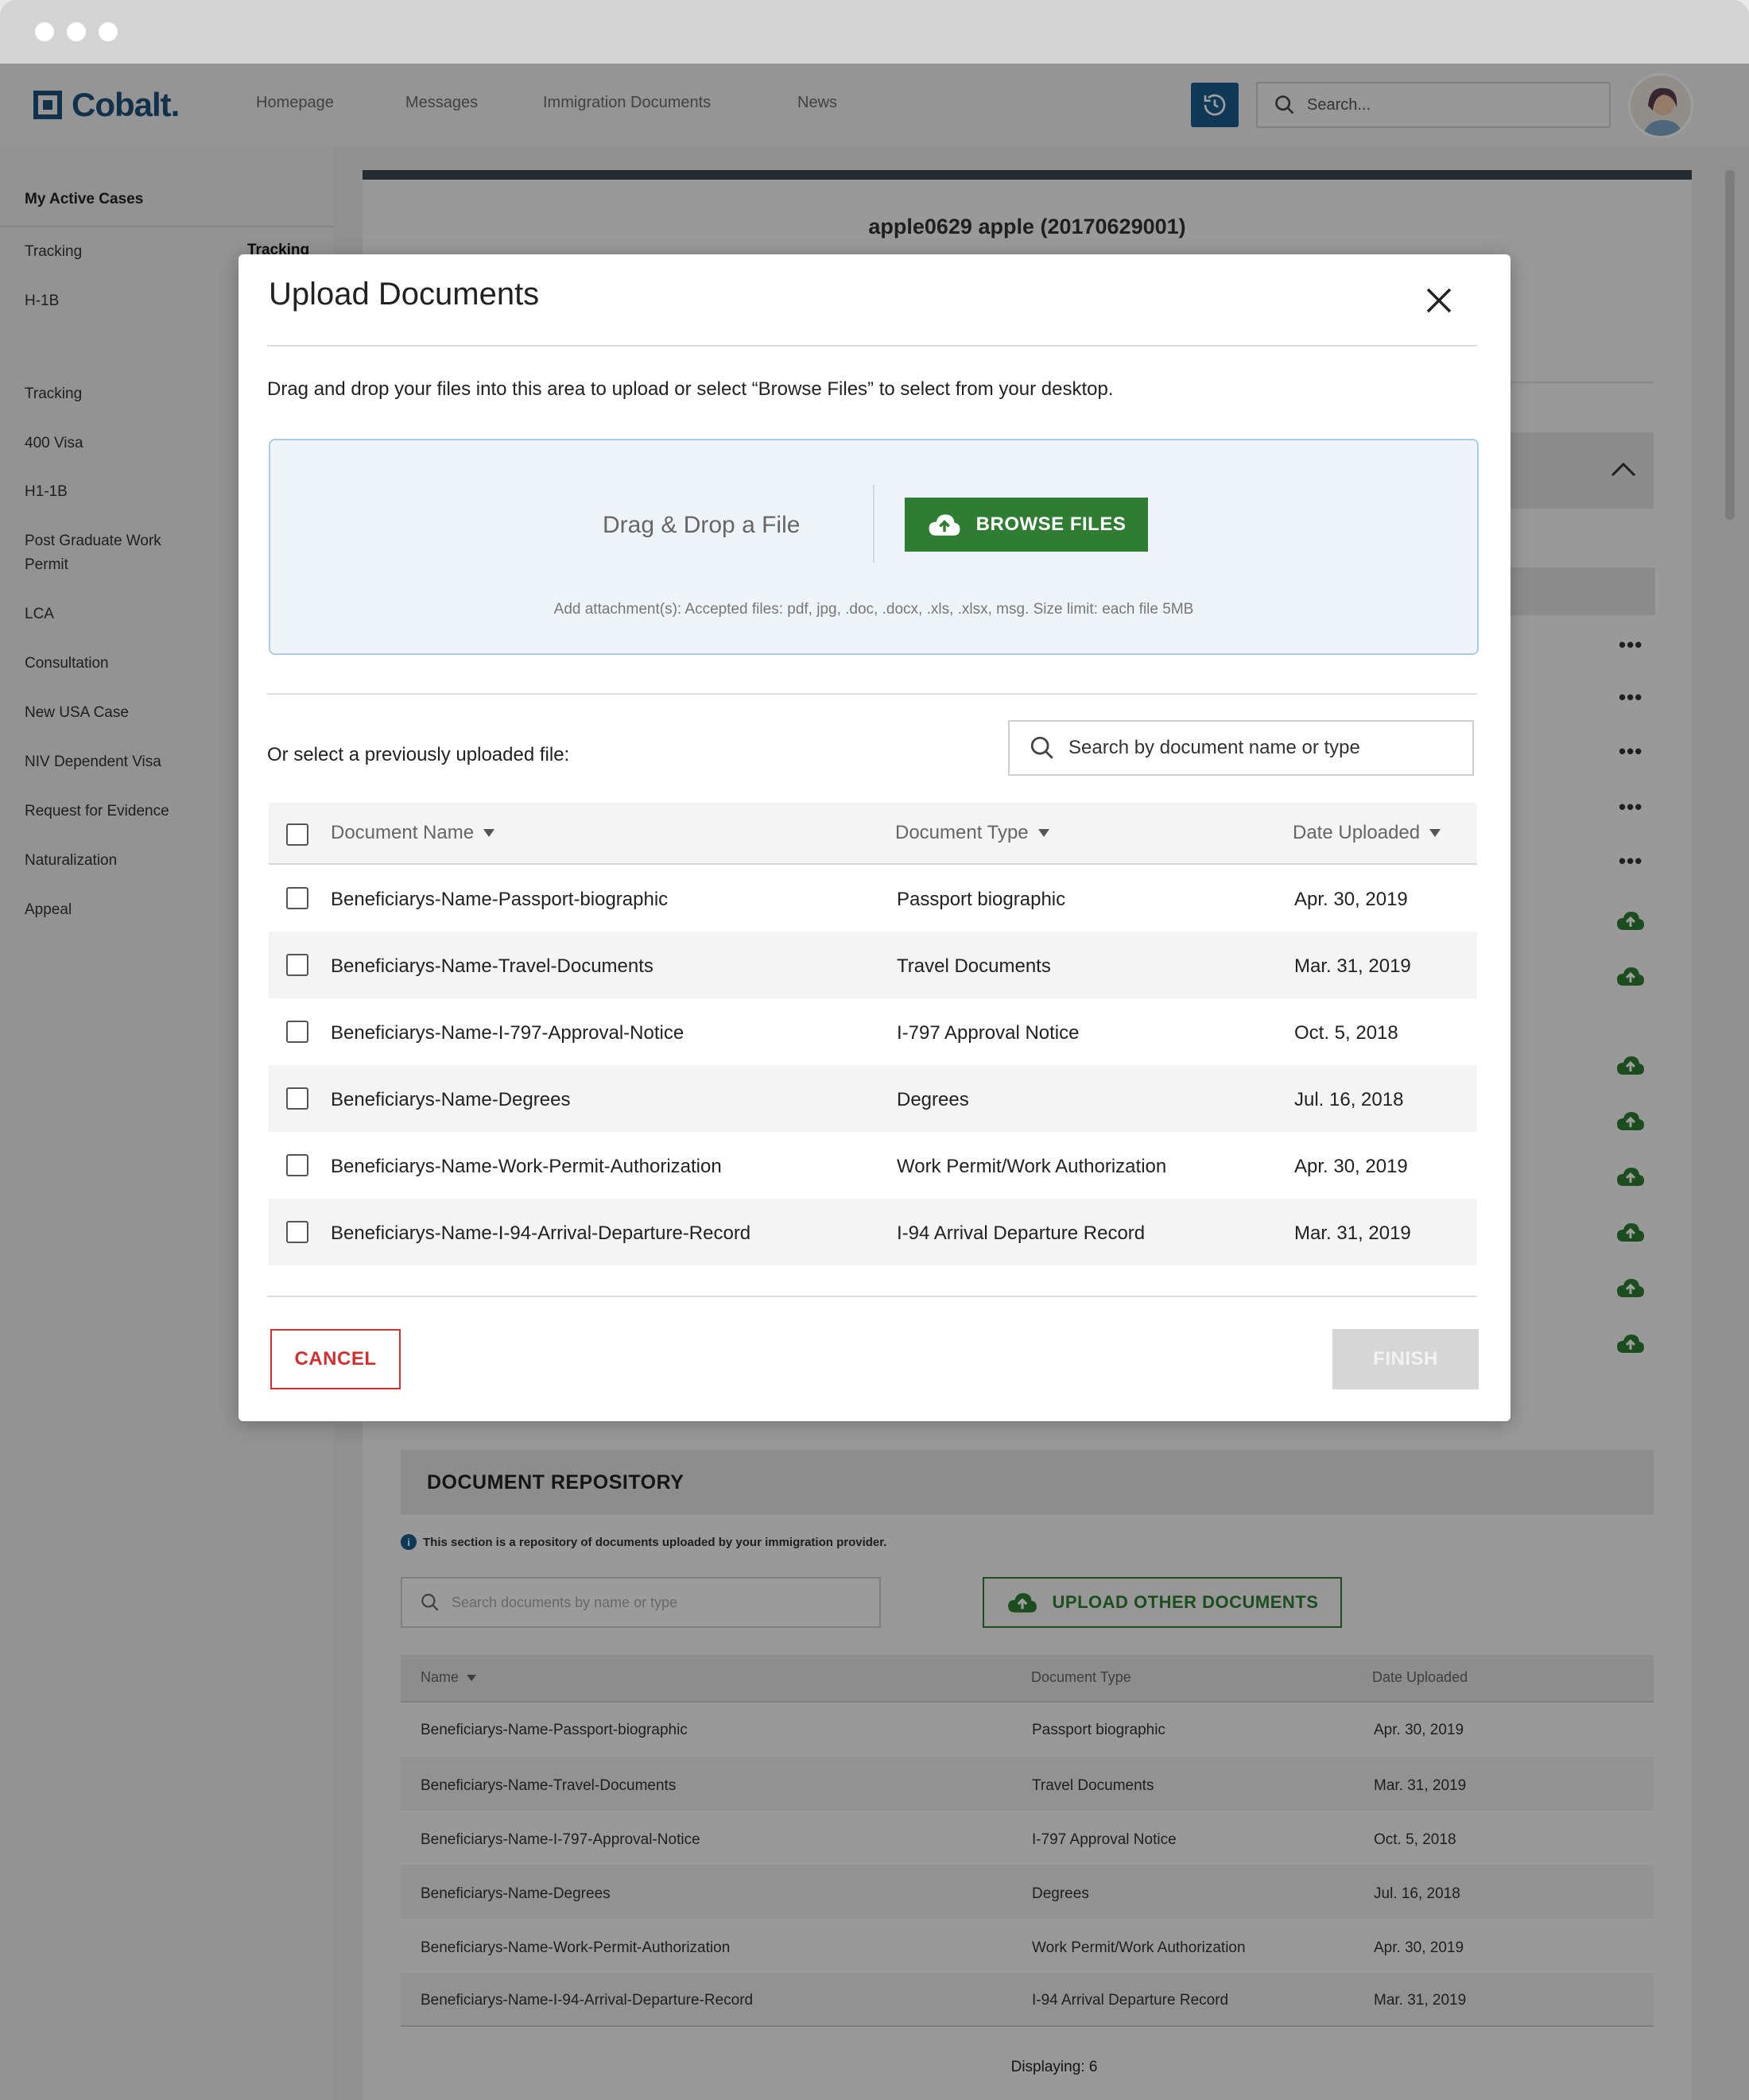 The height and width of the screenshot is (2100, 1749). Describe the element at coordinates (933, 1100) in the screenshot. I see `cell-document-type: Degrees` at that location.